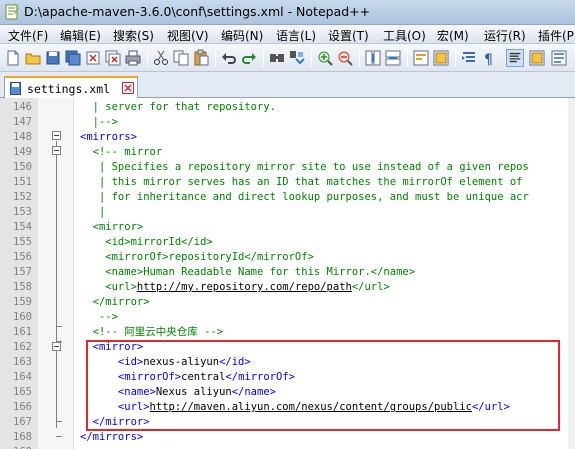  I want to click on menu-encoding: 编码(N), so click(242, 35).